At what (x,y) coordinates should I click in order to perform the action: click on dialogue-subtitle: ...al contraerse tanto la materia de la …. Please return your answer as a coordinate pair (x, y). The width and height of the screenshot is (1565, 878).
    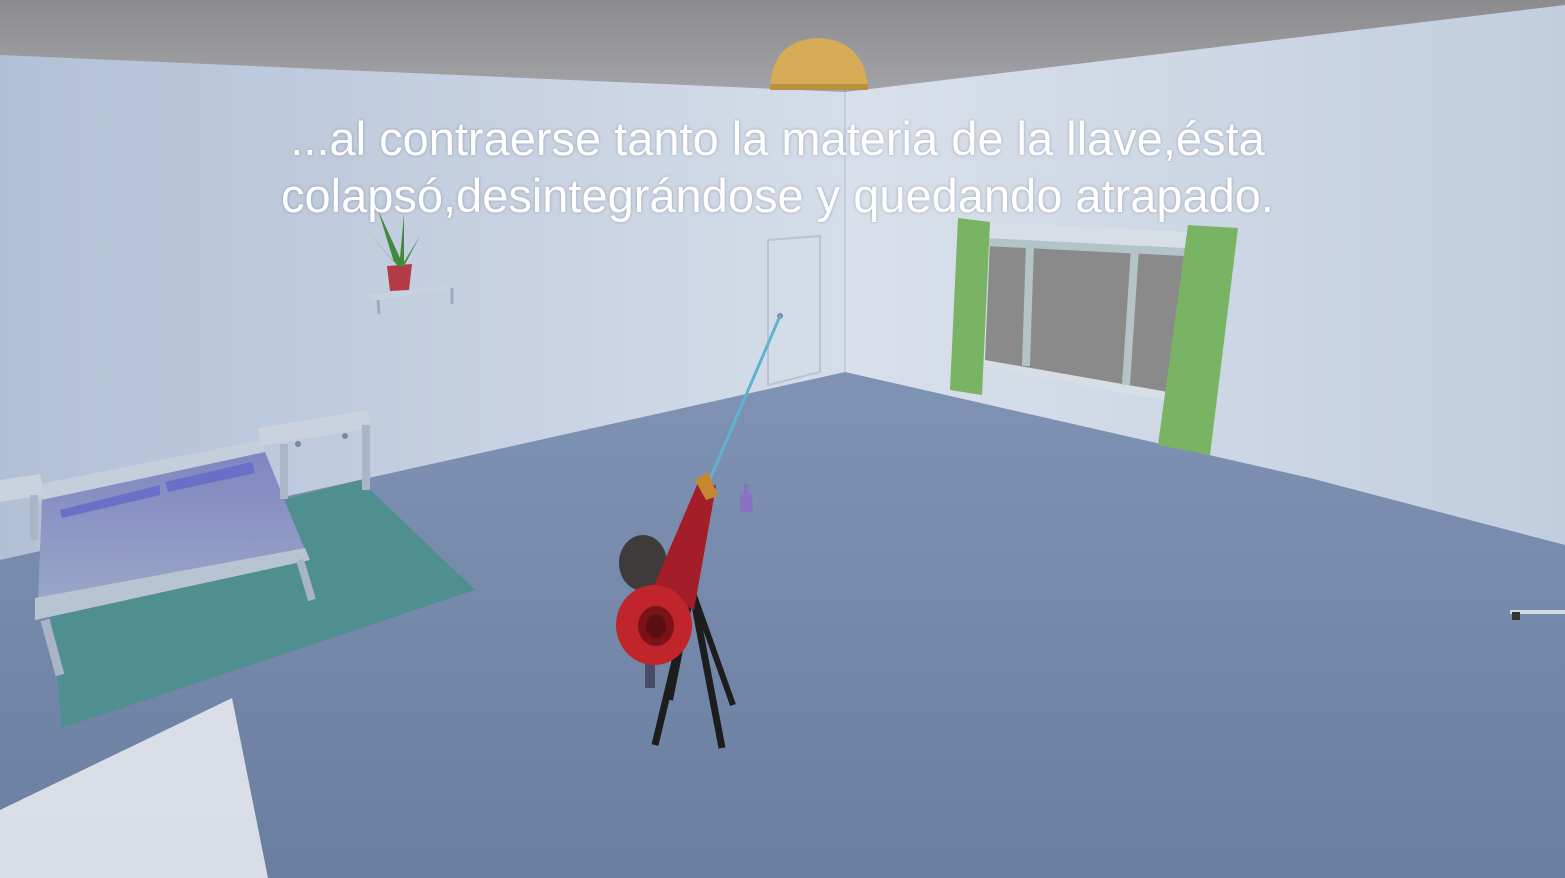
    Looking at the image, I should click on (777, 167).